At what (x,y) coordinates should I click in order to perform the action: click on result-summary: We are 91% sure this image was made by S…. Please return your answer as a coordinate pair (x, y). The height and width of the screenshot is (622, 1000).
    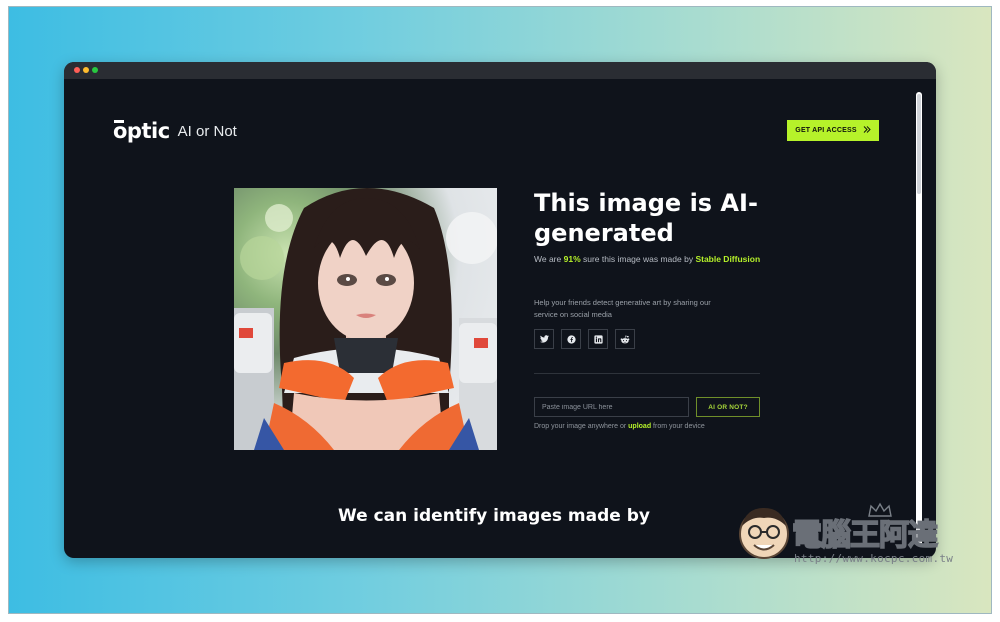
    Looking at the image, I should click on (654, 259).